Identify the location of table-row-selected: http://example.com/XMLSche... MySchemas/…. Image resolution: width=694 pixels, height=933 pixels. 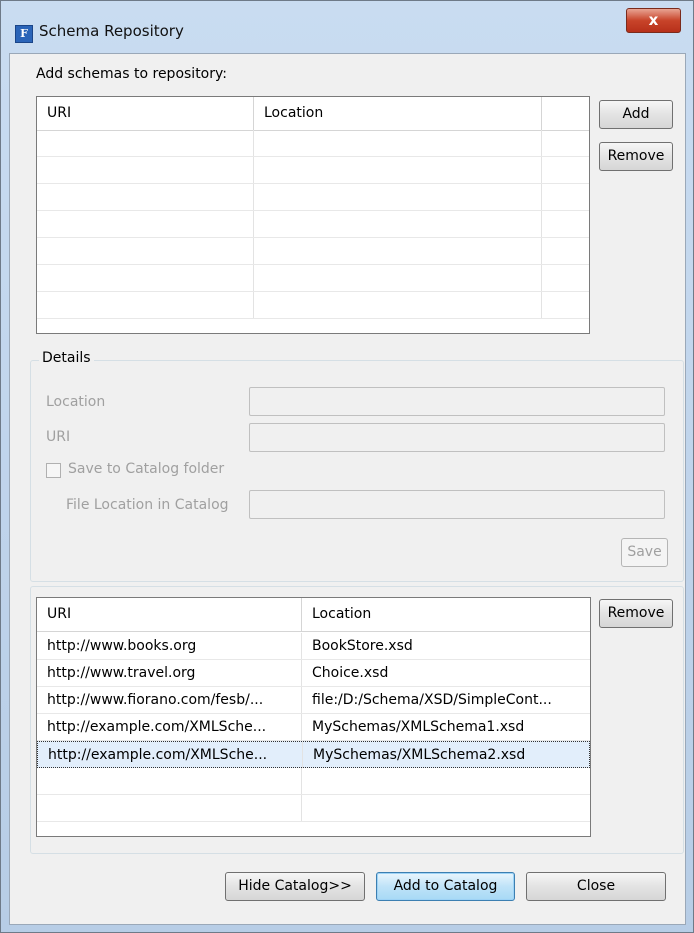
(313, 754).